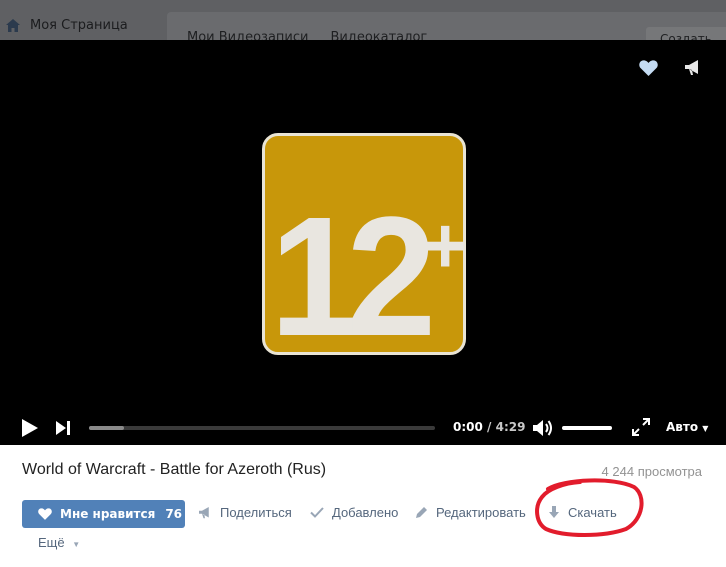 The image size is (726, 567). I want to click on age-rating-plus: +, so click(445, 245).